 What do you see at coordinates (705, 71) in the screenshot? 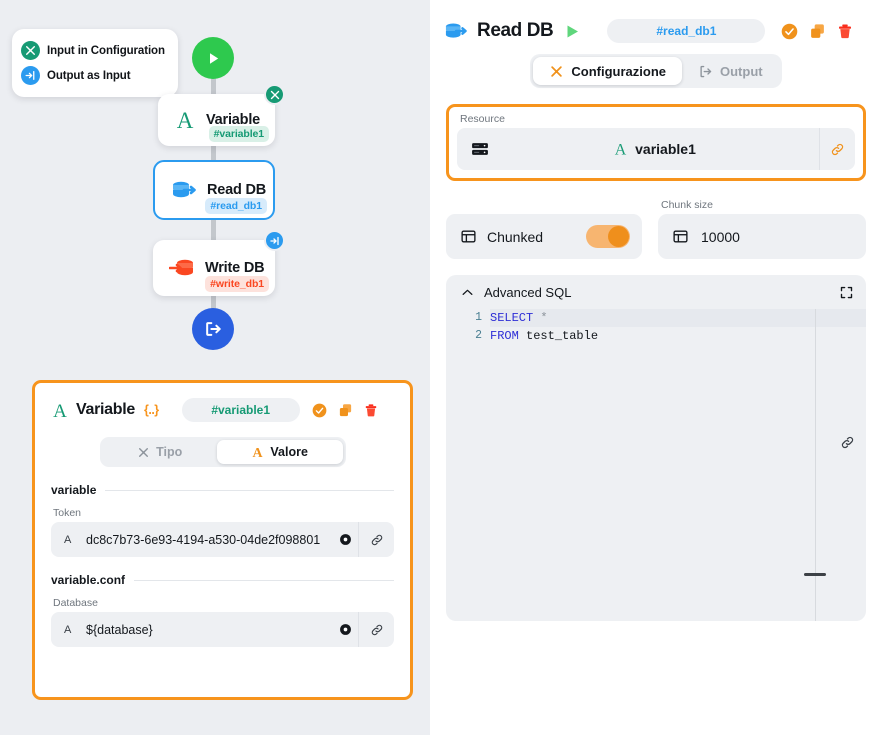
I see `output-icon` at bounding box center [705, 71].